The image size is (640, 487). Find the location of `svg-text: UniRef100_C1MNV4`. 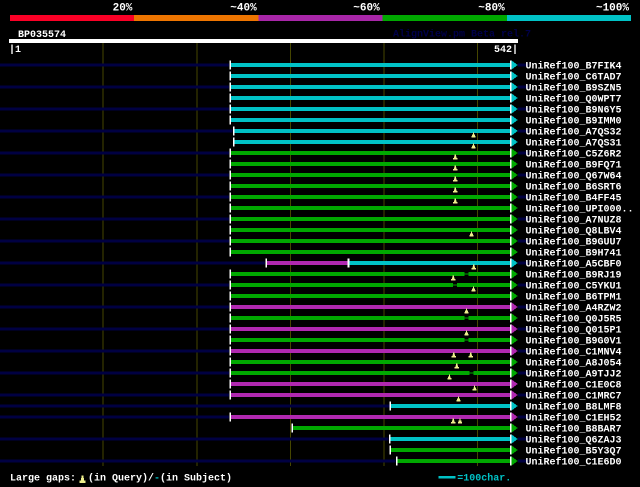

svg-text: UniRef100_C1MNV4 is located at coordinates (574, 353).